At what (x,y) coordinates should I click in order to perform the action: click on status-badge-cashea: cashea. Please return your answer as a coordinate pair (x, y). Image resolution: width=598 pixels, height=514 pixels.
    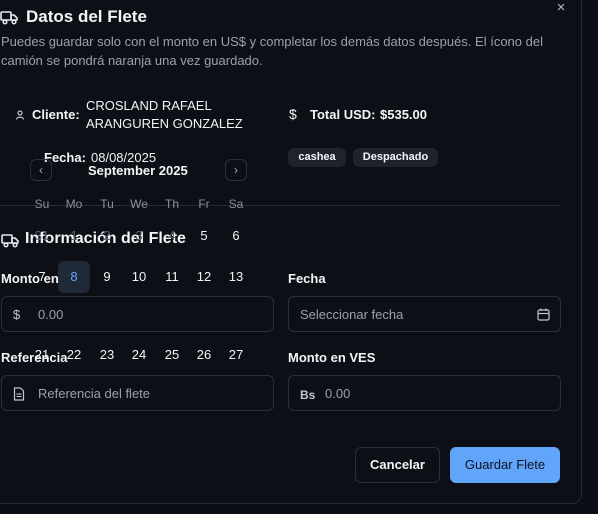
    Looking at the image, I should click on (317, 157).